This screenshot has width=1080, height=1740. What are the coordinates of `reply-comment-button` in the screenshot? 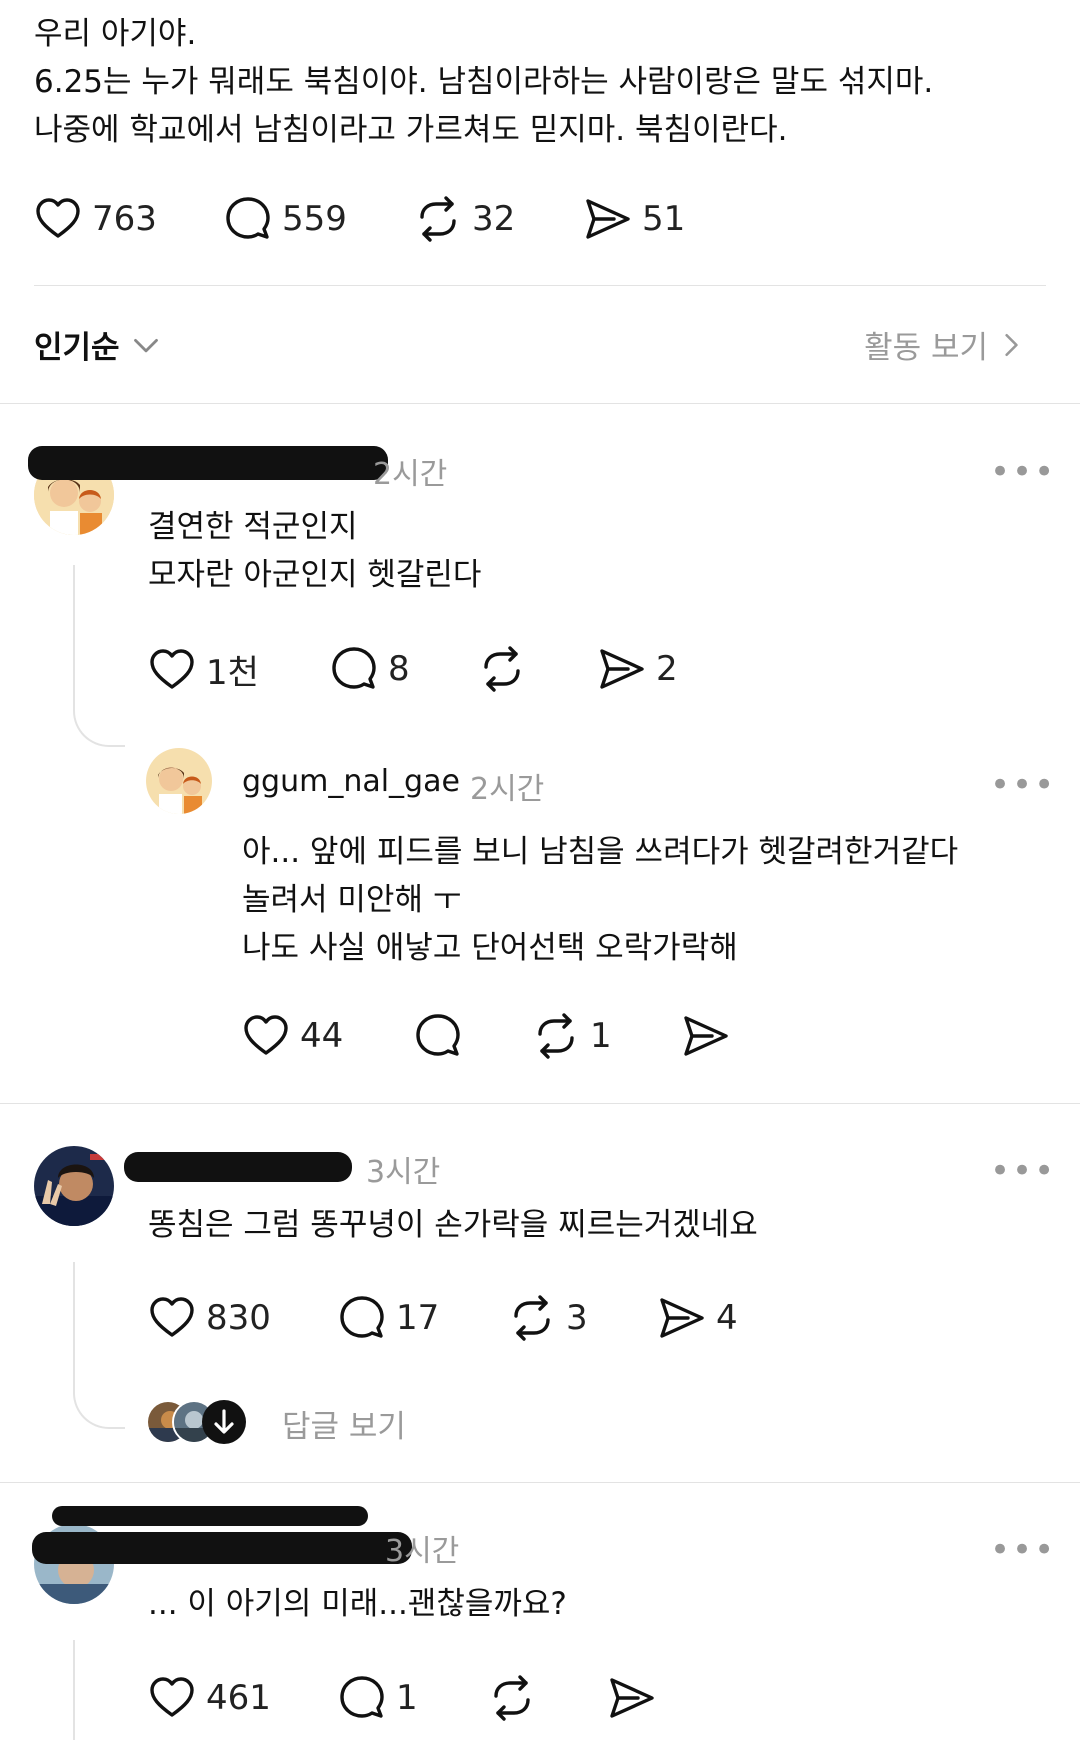 It's located at (438, 1036).